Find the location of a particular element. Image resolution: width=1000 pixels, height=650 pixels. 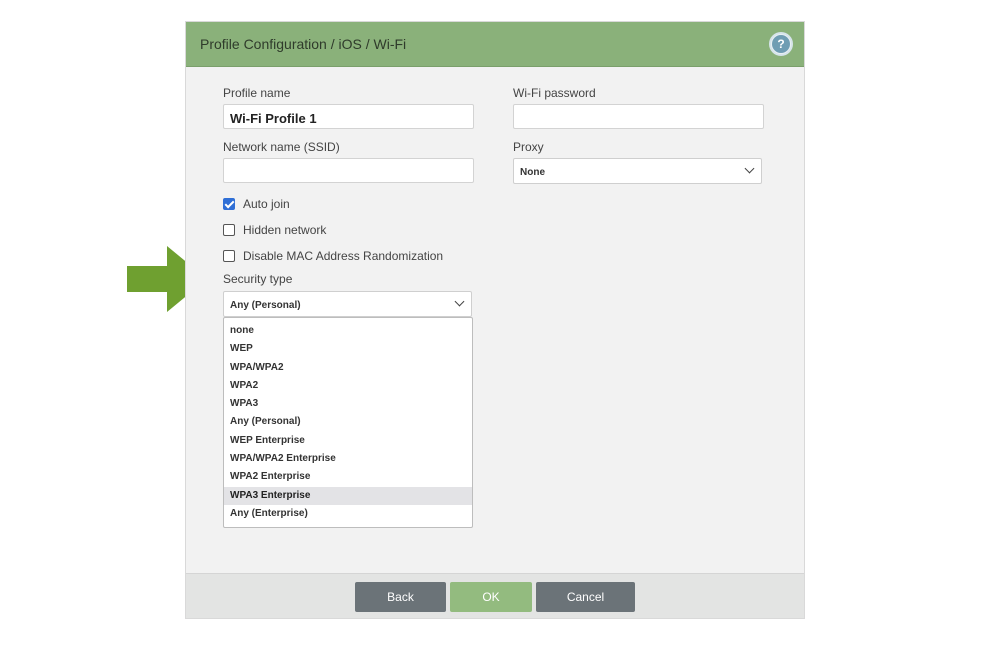

security-option: WPA/WPA2 is located at coordinates (348, 368).